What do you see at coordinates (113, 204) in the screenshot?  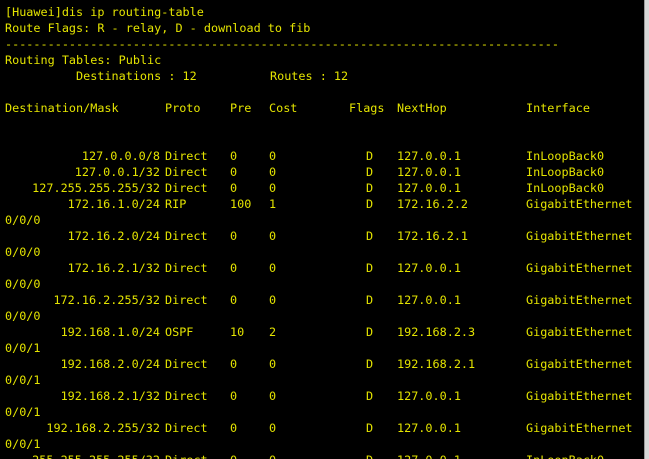 I see `route-destination: 172.16.1.0/24` at bounding box center [113, 204].